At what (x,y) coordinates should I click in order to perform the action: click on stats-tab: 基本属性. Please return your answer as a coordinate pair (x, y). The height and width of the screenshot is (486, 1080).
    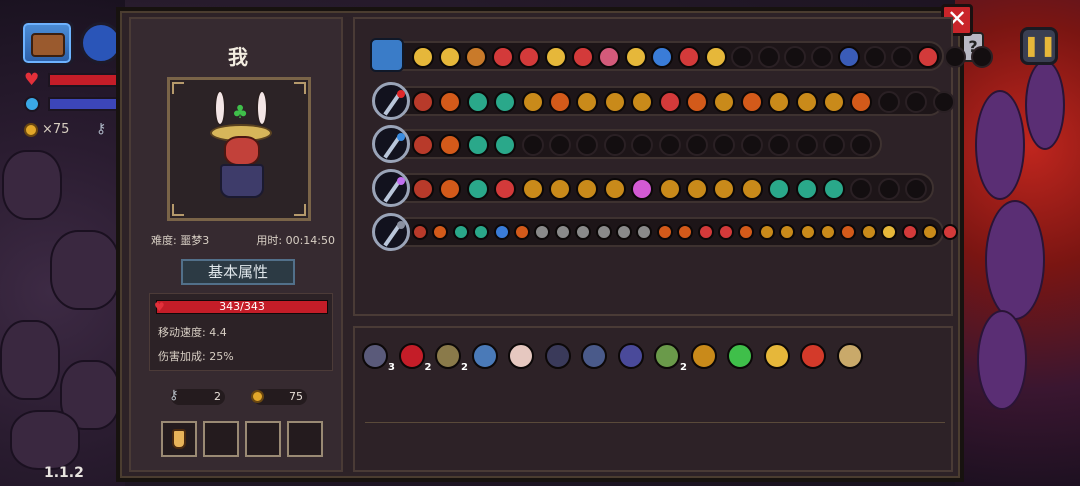
    Looking at the image, I should click on (238, 272).